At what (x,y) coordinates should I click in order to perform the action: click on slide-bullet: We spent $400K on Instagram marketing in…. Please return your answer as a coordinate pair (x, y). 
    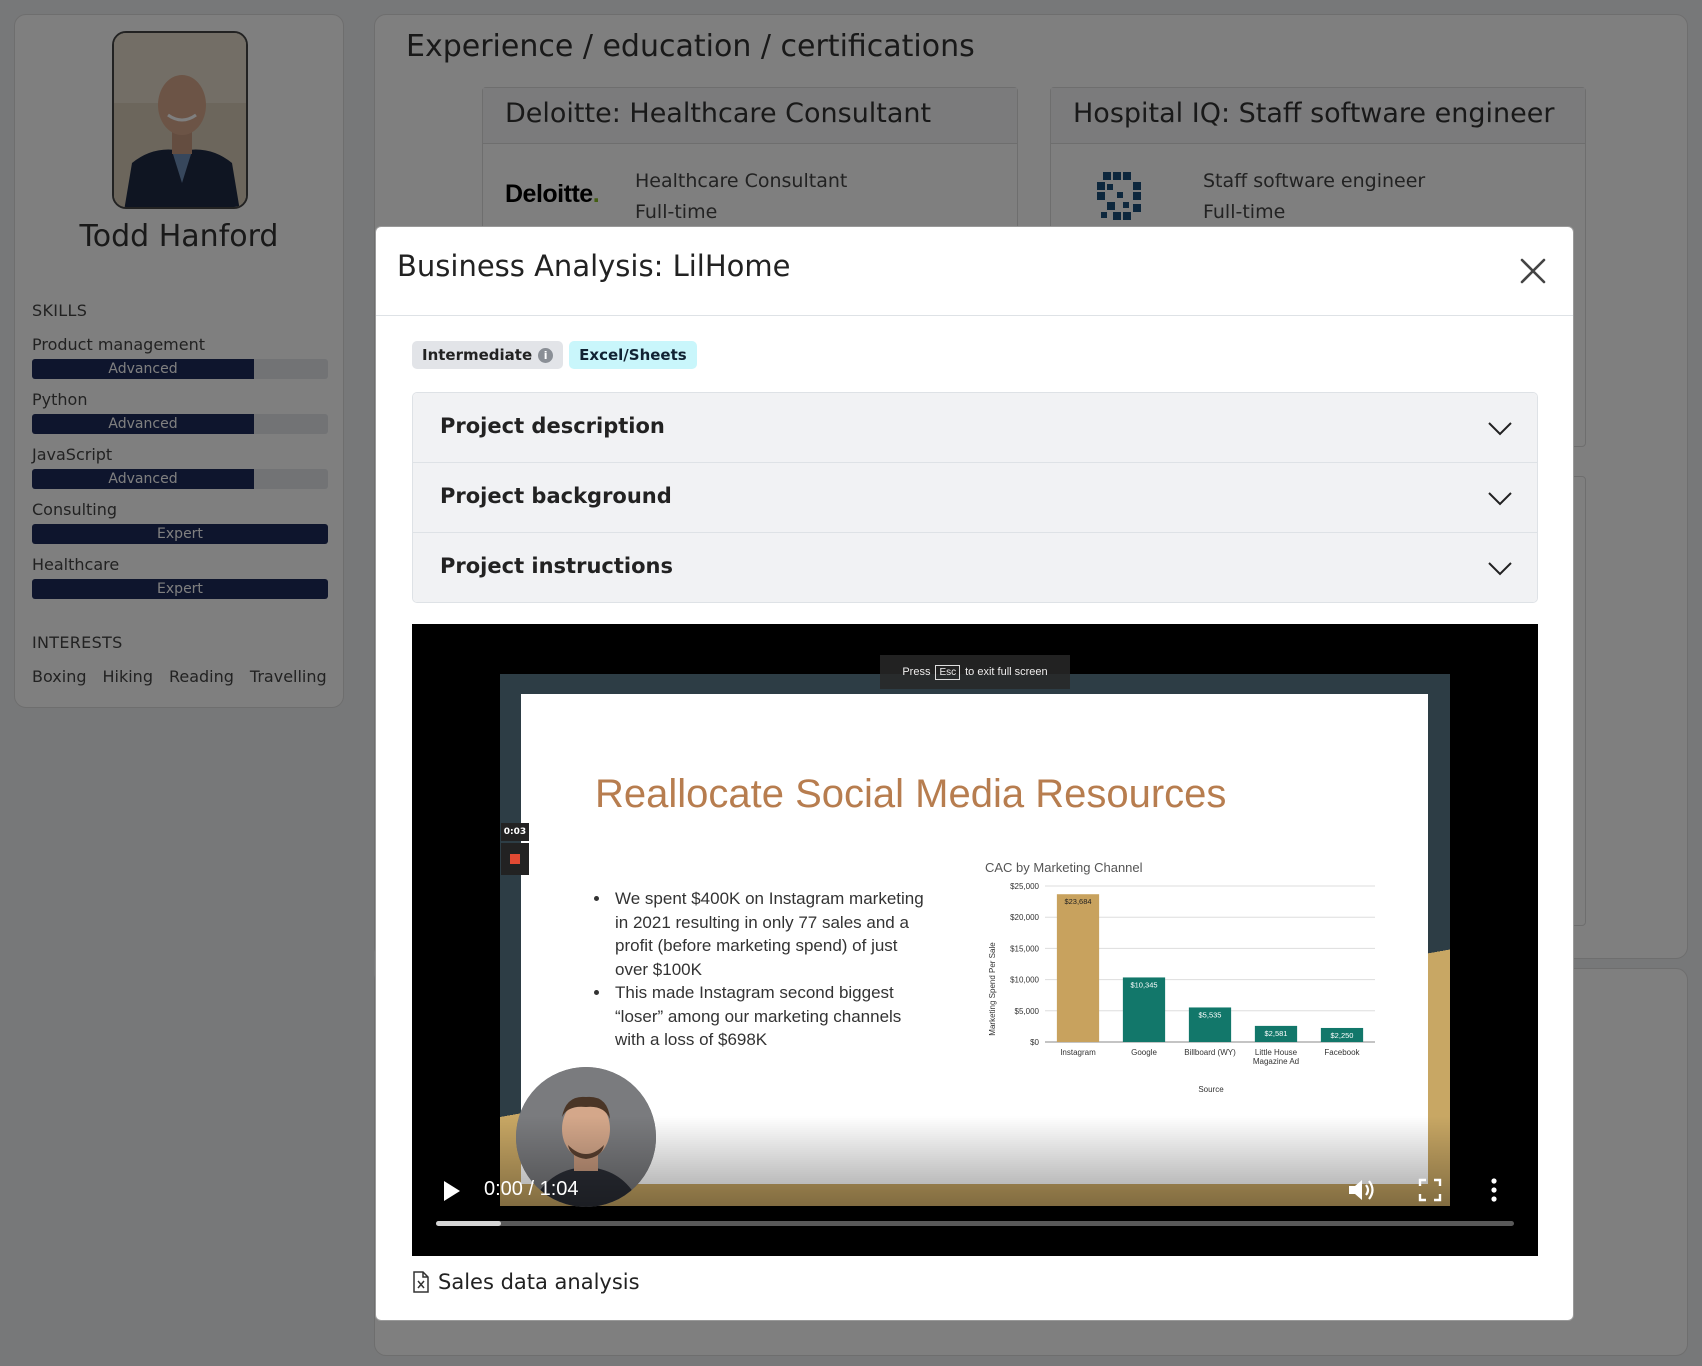
    Looking at the image, I should click on (771, 934).